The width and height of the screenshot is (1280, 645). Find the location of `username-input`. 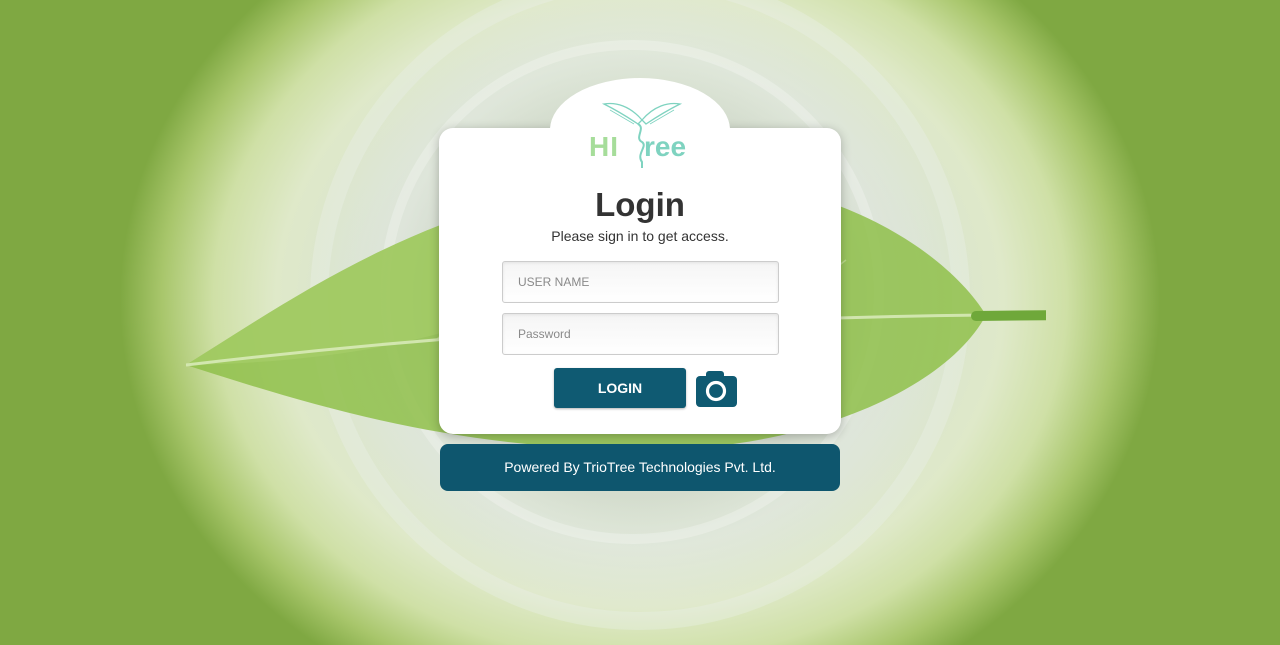

username-input is located at coordinates (640, 282).